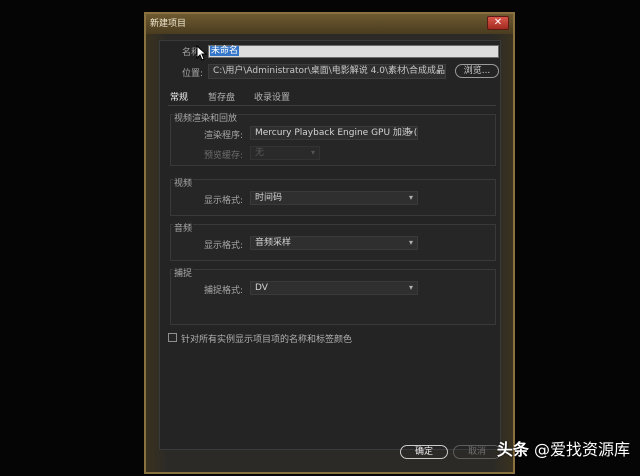 The image size is (640, 476). I want to click on name-value: 未命名, so click(225, 51).